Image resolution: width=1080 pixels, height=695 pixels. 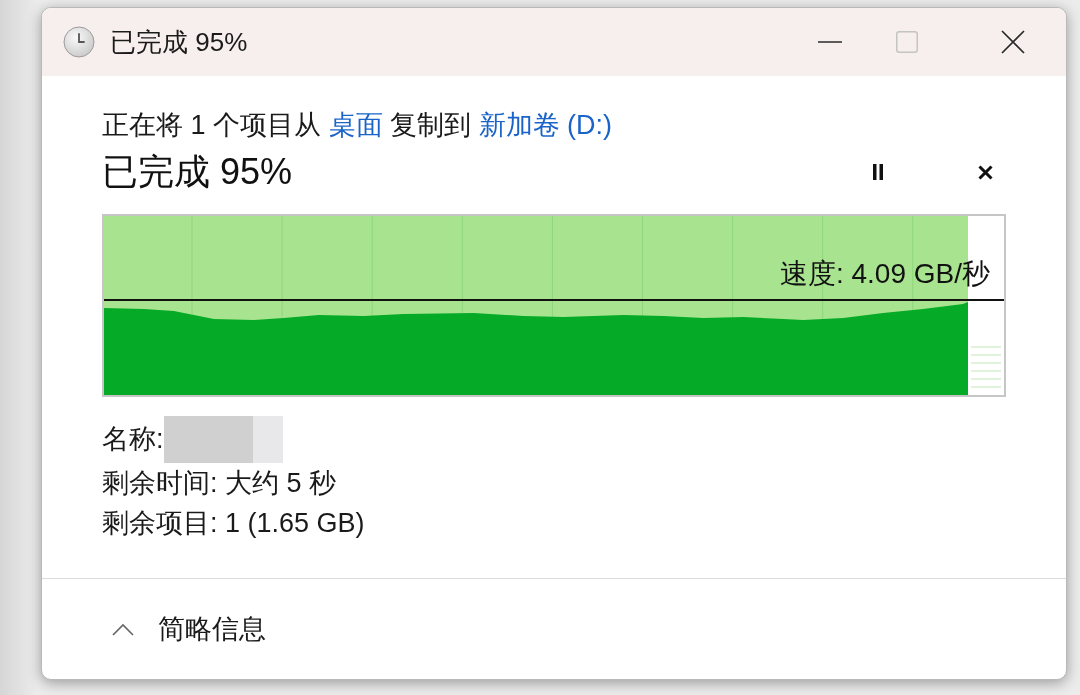 I want to click on detail-text: 剩余时间: 大约 5 秒, so click(x=219, y=483).